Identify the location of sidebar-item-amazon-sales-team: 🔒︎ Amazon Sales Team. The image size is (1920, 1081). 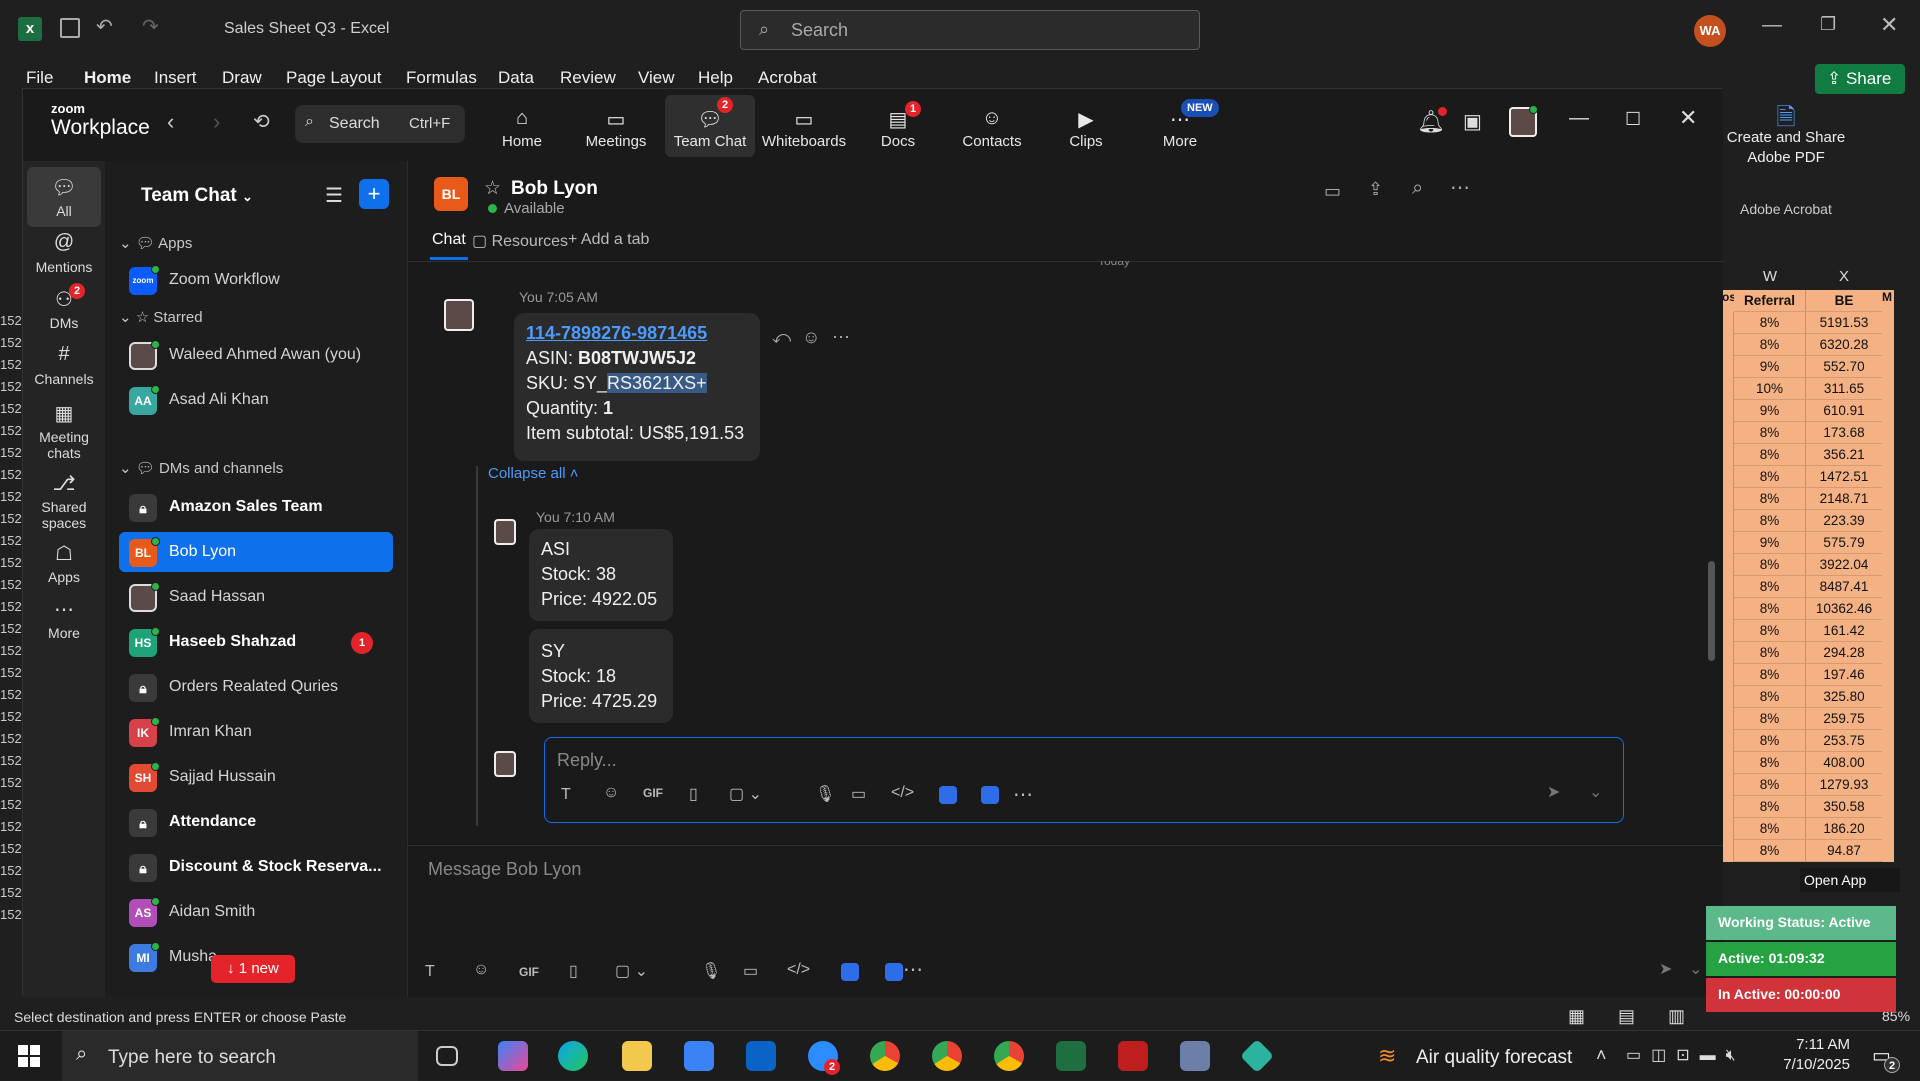
(256, 507).